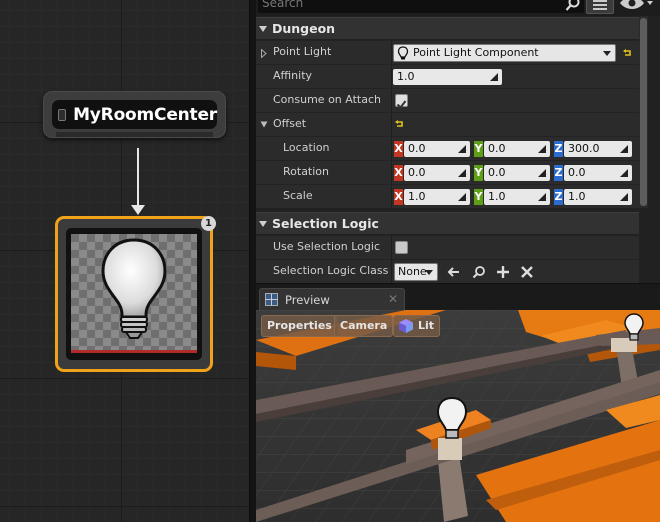  Describe the element at coordinates (306, 147) in the screenshot. I see `row-location-label: Location` at that location.